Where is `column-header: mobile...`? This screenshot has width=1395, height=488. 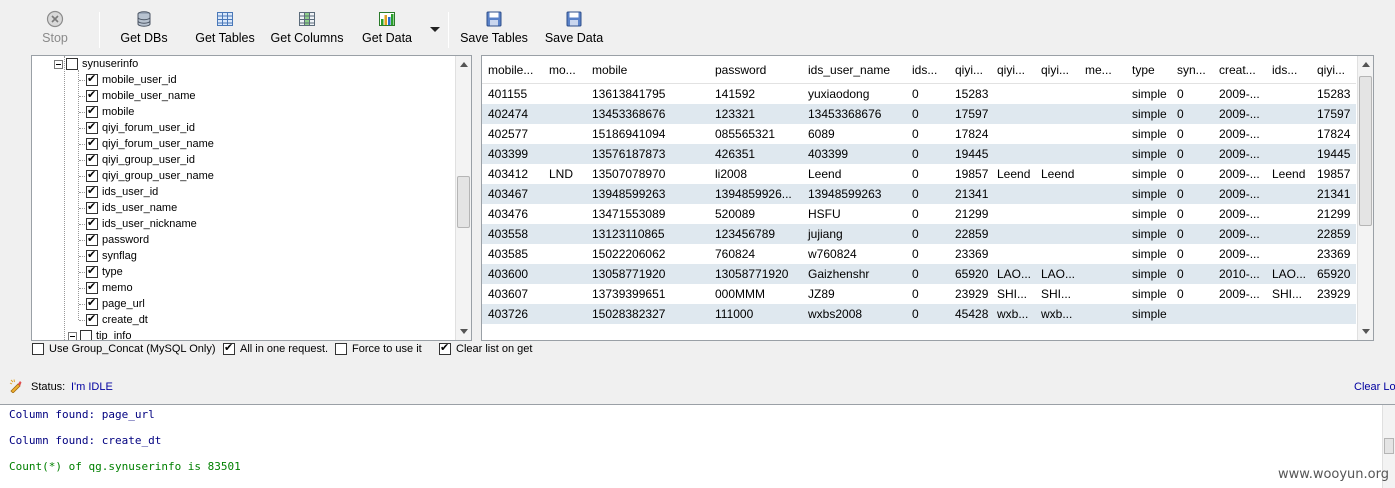 column-header: mobile... is located at coordinates (512, 70).